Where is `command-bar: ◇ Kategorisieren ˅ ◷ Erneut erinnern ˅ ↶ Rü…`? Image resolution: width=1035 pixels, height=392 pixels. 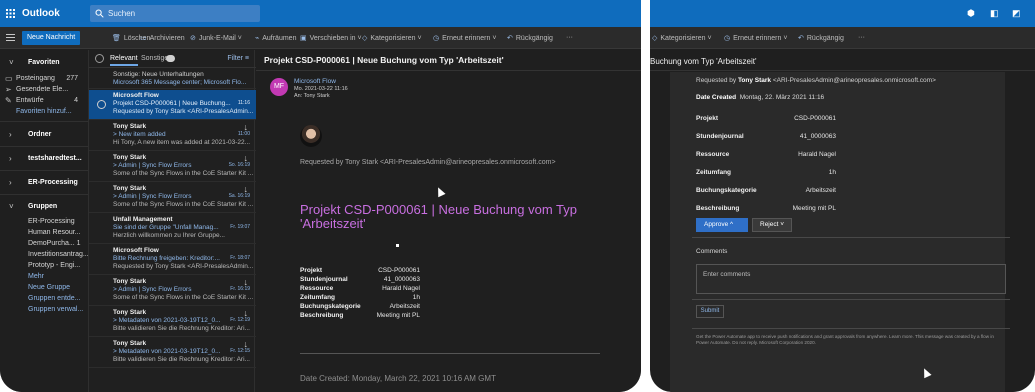
command-bar: ◇ Kategorisieren ˅ ◷ Erneut erinnern ˅ ↶ Rü… is located at coordinates (842, 38).